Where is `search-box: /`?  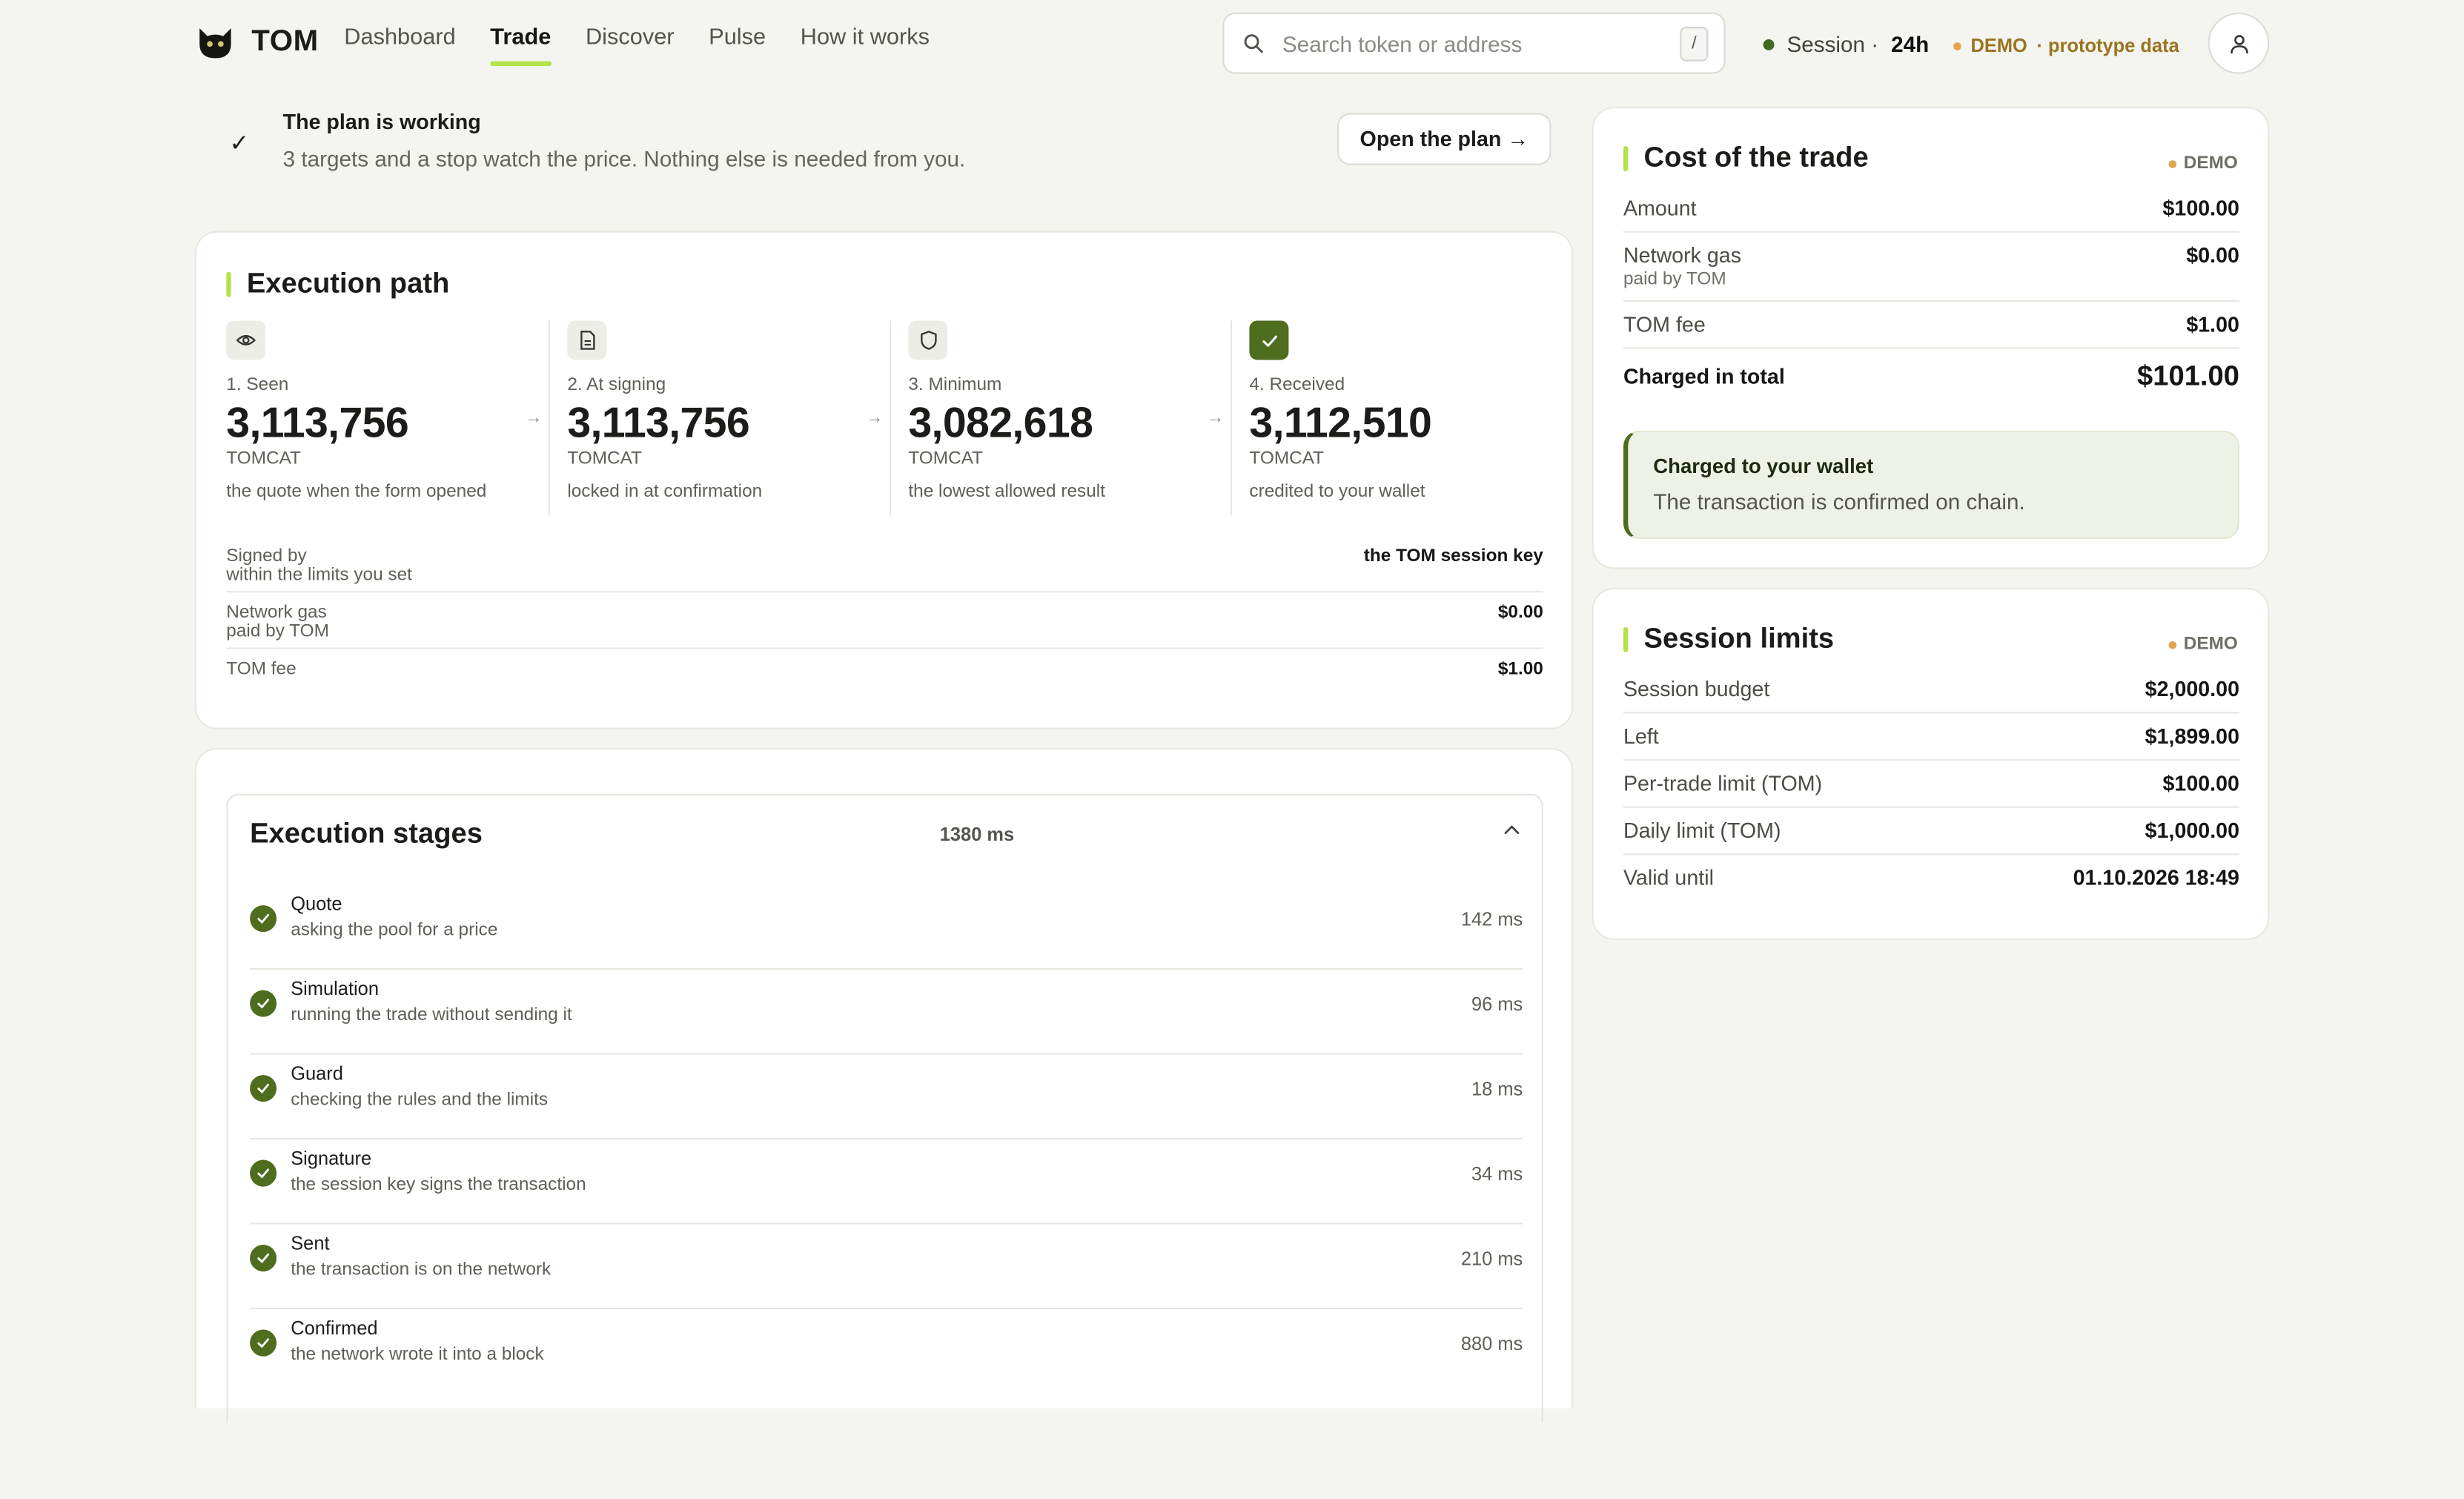 search-box: / is located at coordinates (1474, 43).